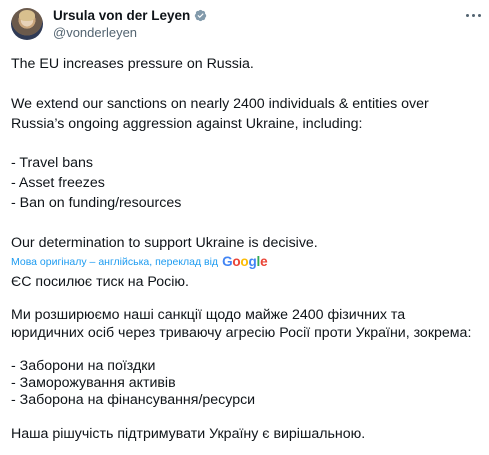 The width and height of the screenshot is (489, 455). I want to click on original-text-line: The EU increases pressure on Russia., so click(132, 64).